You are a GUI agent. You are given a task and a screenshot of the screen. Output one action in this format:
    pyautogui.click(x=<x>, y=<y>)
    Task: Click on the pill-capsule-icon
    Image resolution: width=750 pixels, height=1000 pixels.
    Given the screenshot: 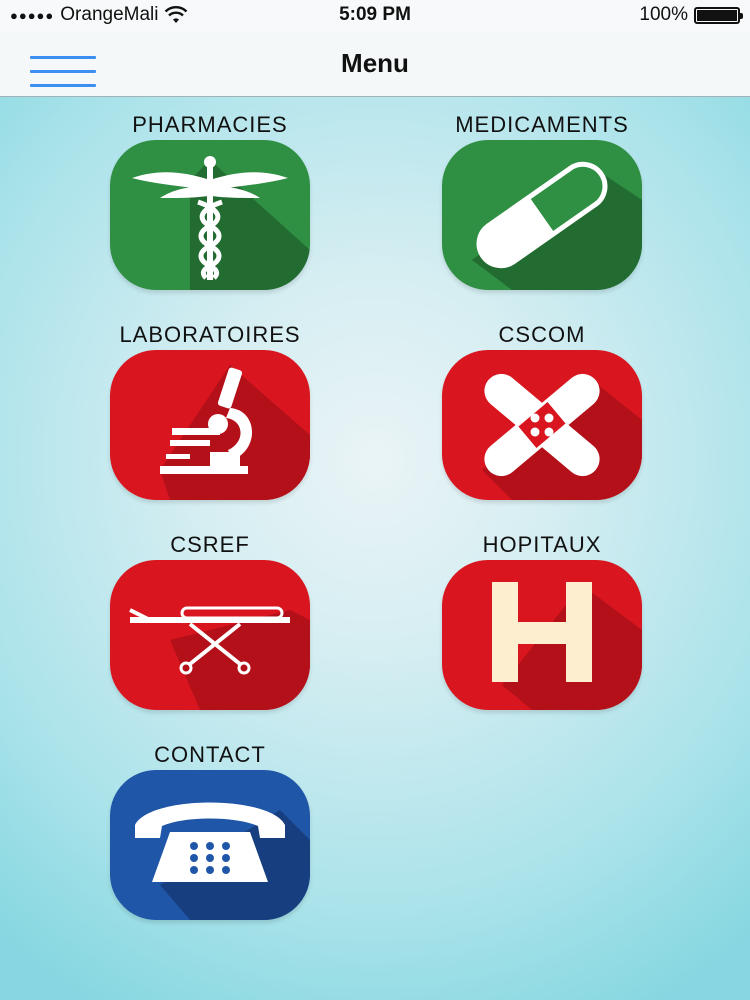 What is the action you would take?
    pyautogui.click(x=542, y=215)
    